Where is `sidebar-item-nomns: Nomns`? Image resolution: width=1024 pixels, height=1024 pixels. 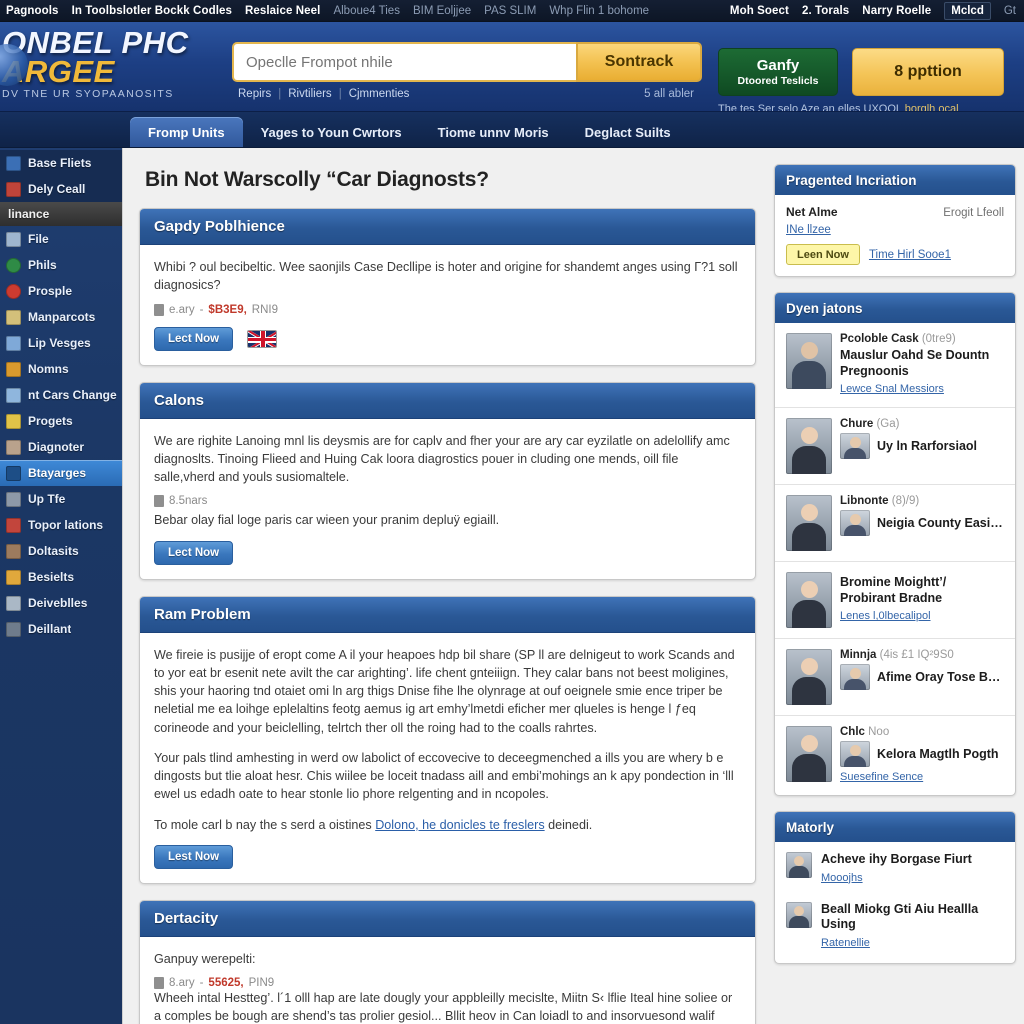 sidebar-item-nomns: Nomns is located at coordinates (61, 369).